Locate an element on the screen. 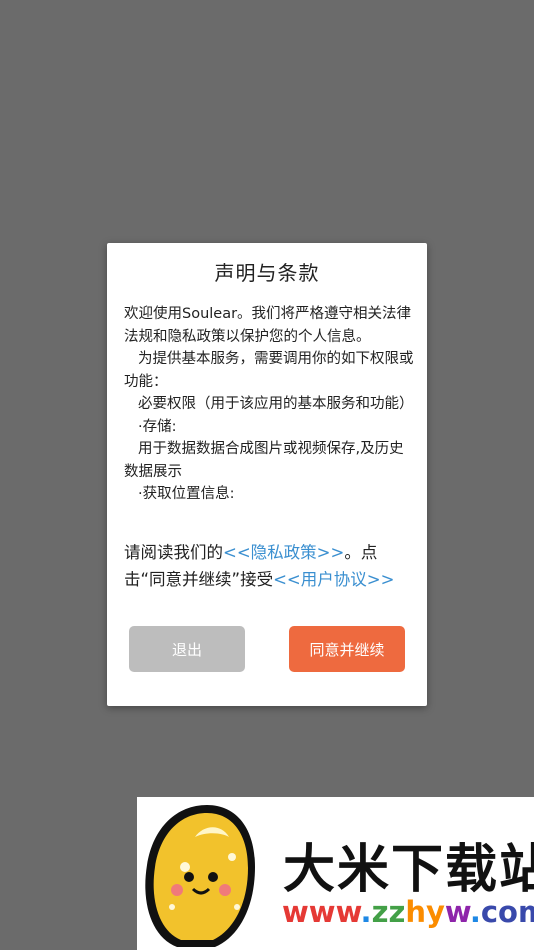  url-part: hy is located at coordinates (425, 912).